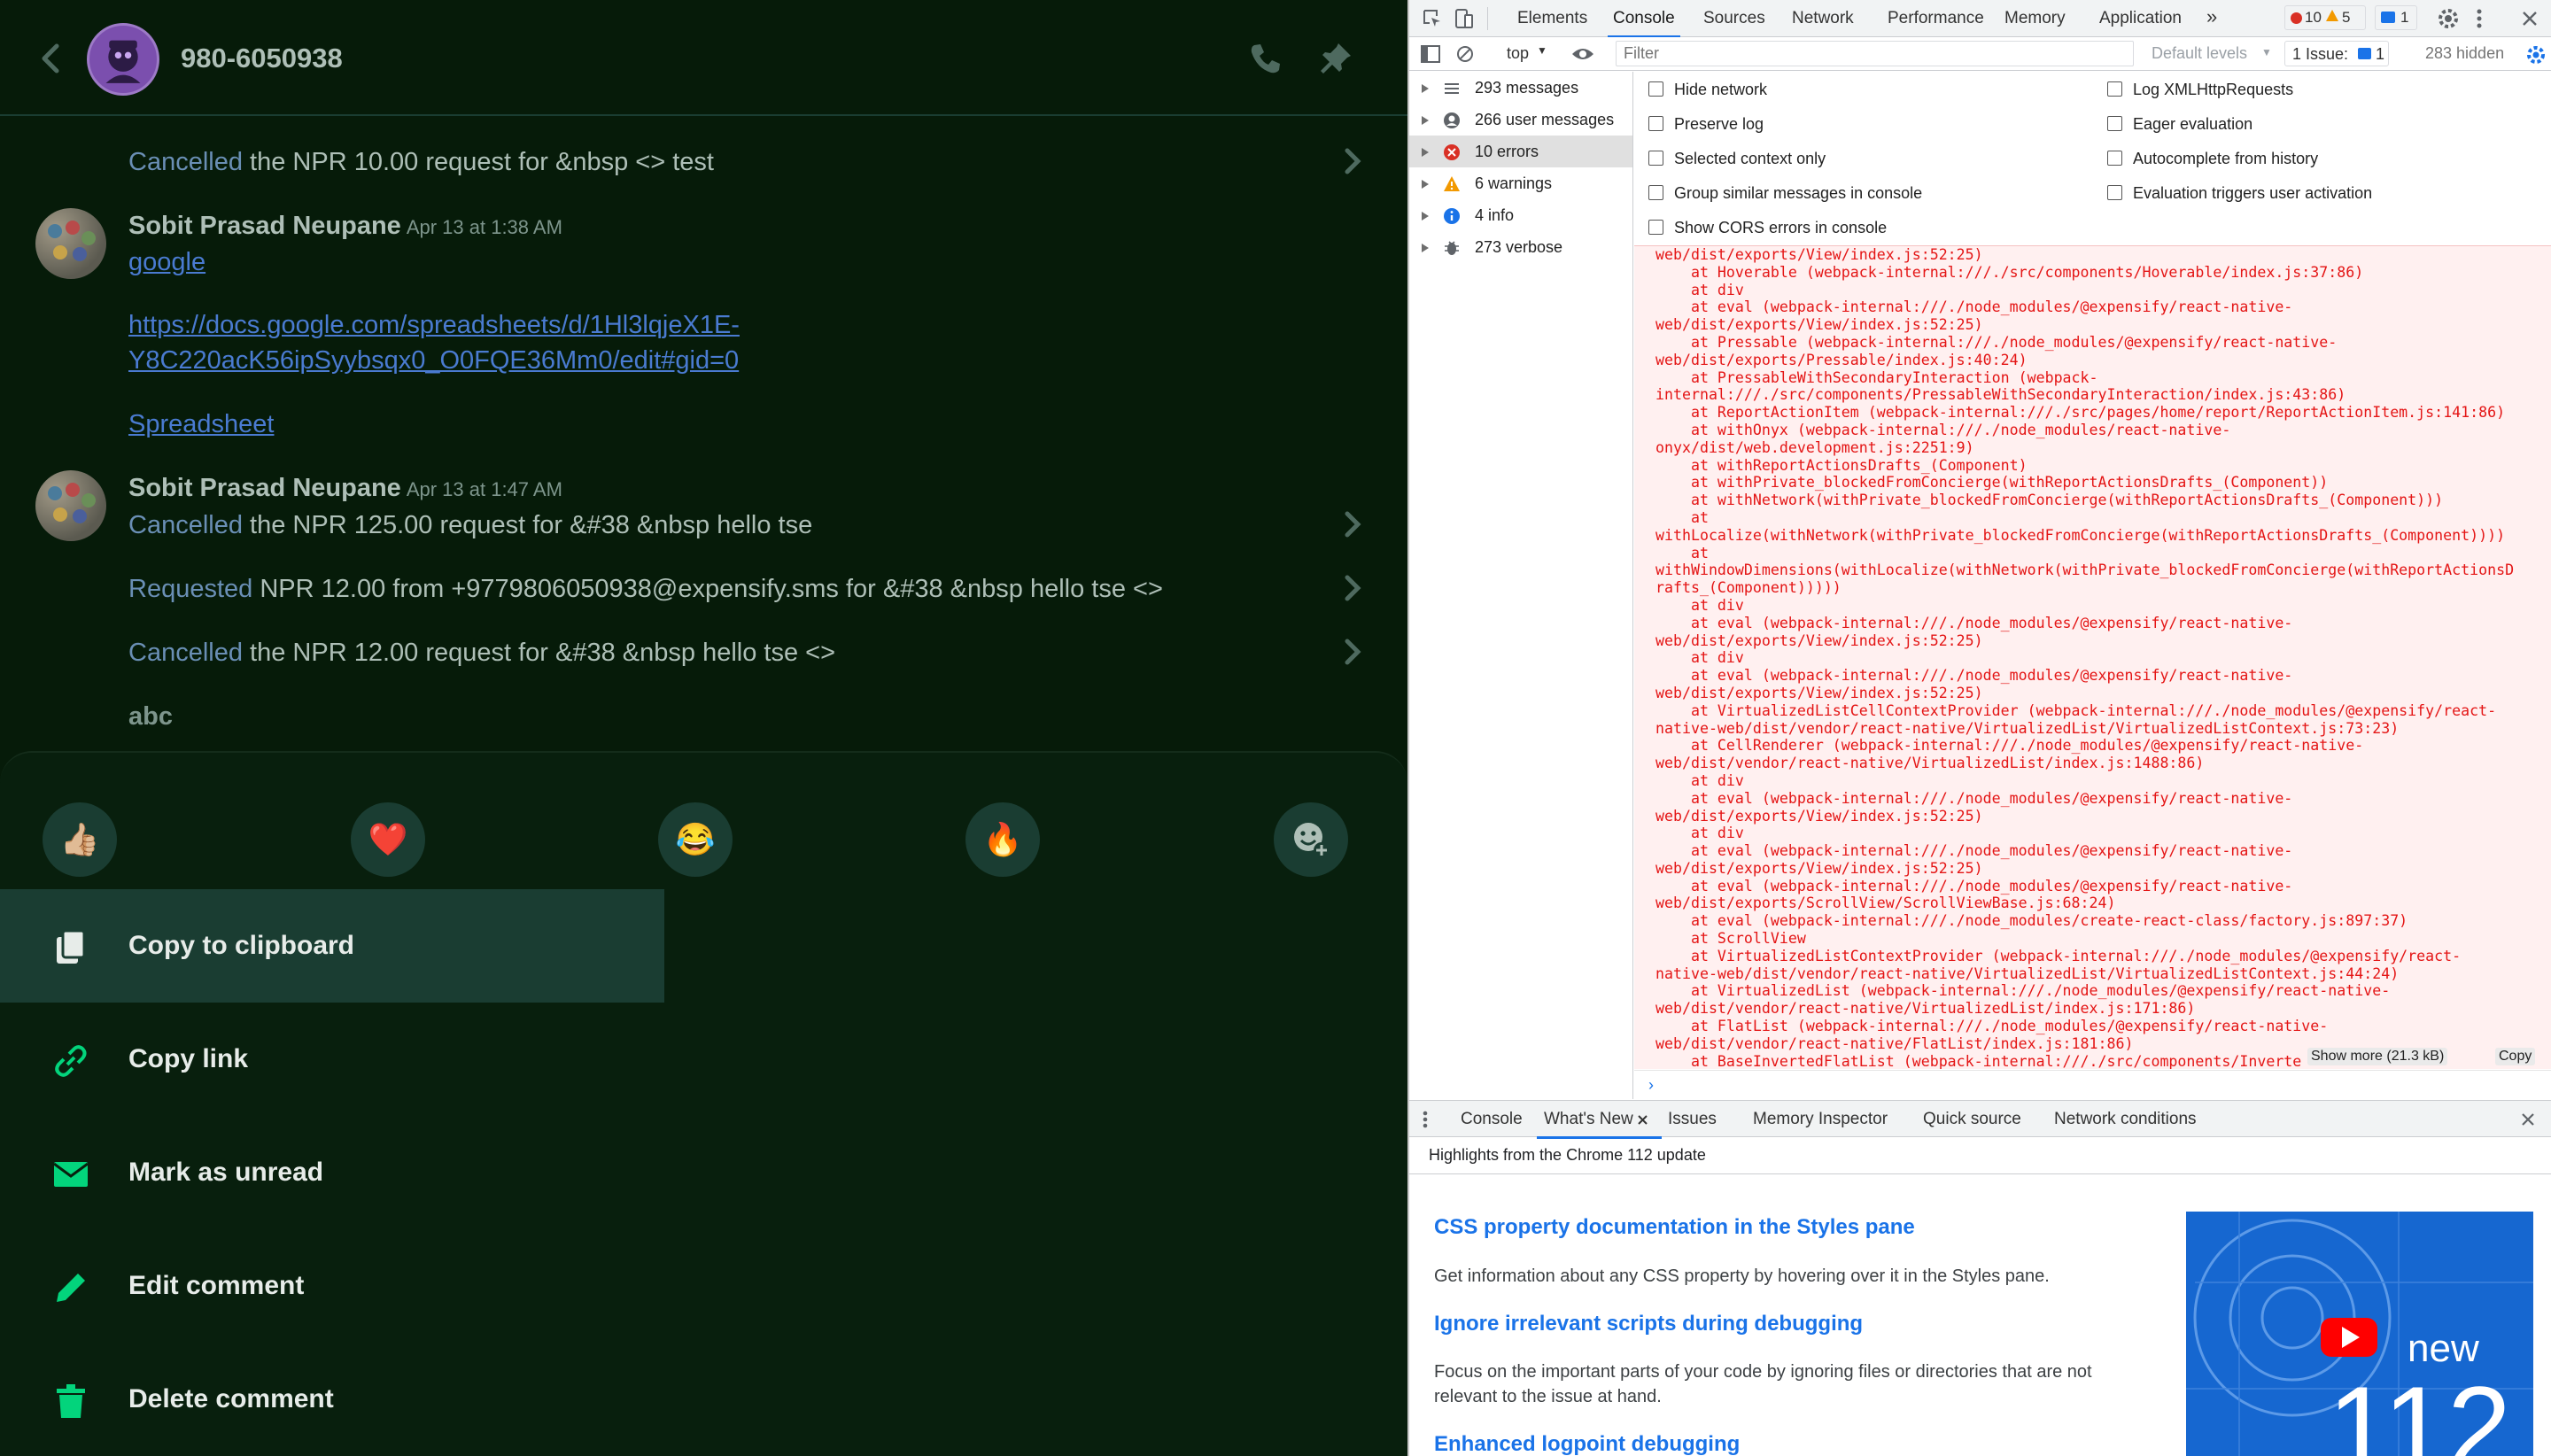 This screenshot has width=2551, height=1456. What do you see at coordinates (262, 59) in the screenshot?
I see `page-title: 980-6050938` at bounding box center [262, 59].